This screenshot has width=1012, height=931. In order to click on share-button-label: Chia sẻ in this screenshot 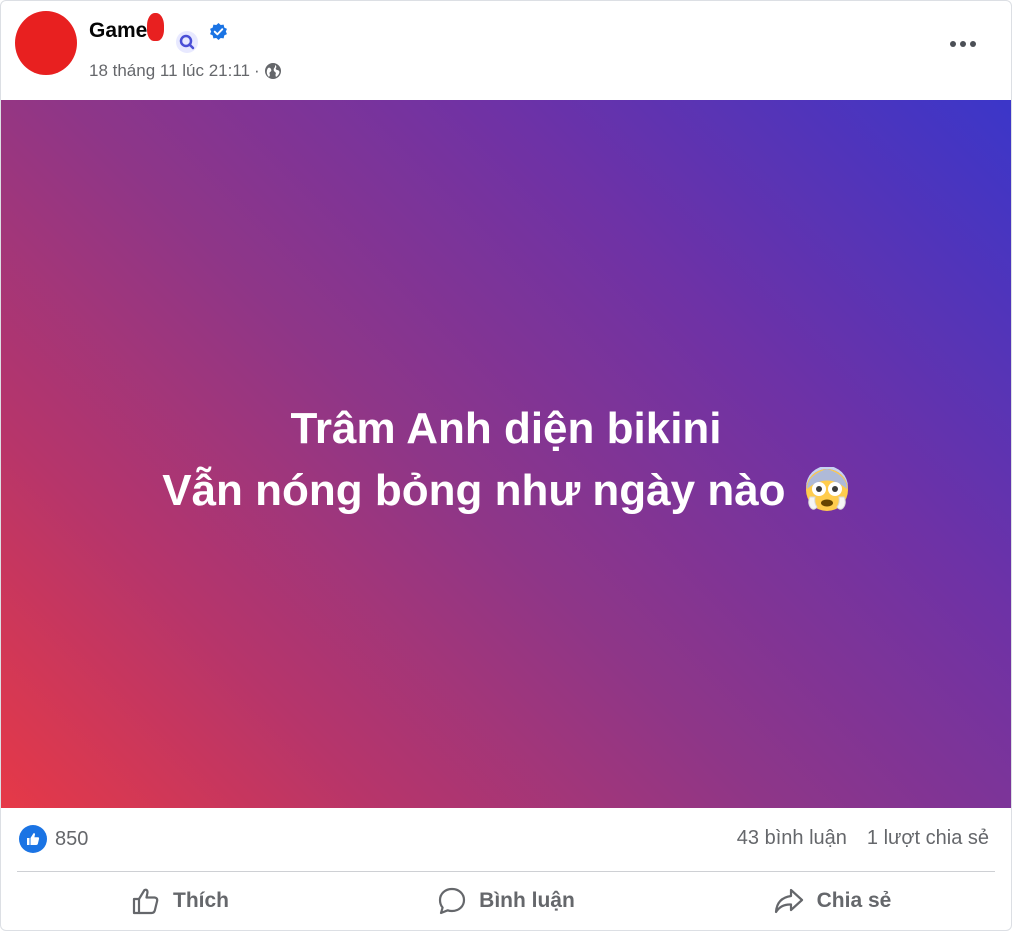, I will do `click(854, 900)`.